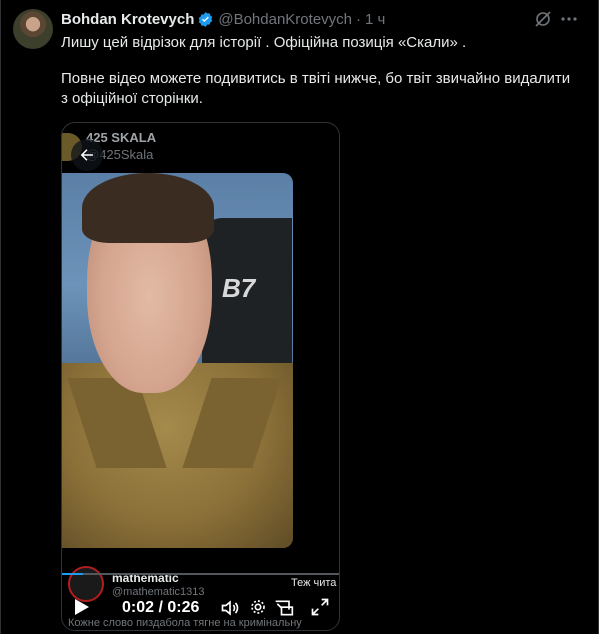 The height and width of the screenshot is (634, 599). I want to click on video-time: 0:02 / 0:26, so click(161, 607).